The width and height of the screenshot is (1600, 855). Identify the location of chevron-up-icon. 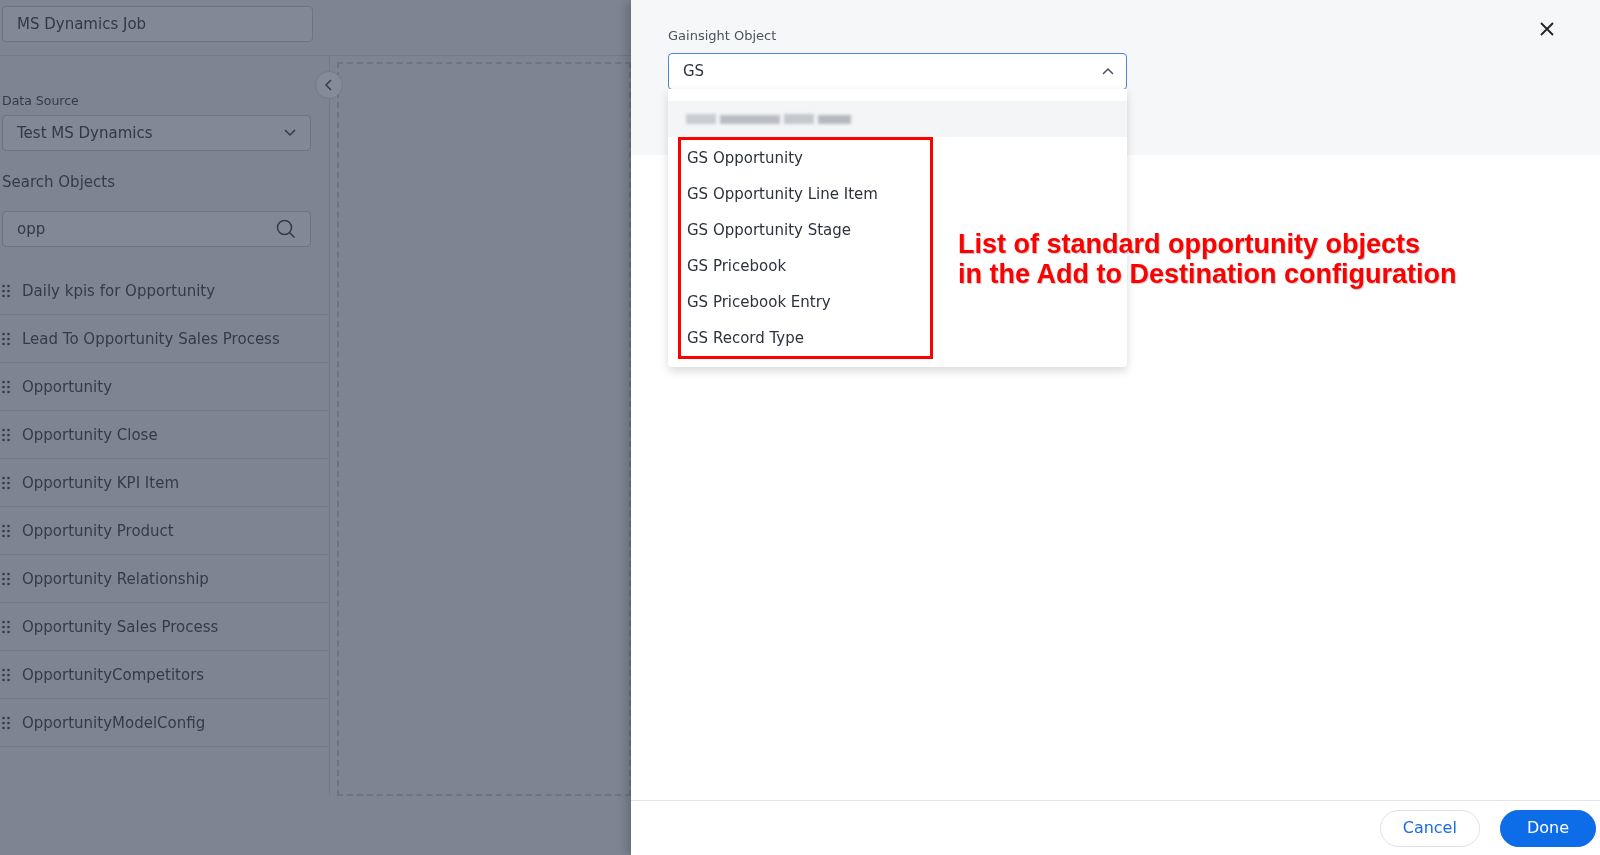
(1108, 71).